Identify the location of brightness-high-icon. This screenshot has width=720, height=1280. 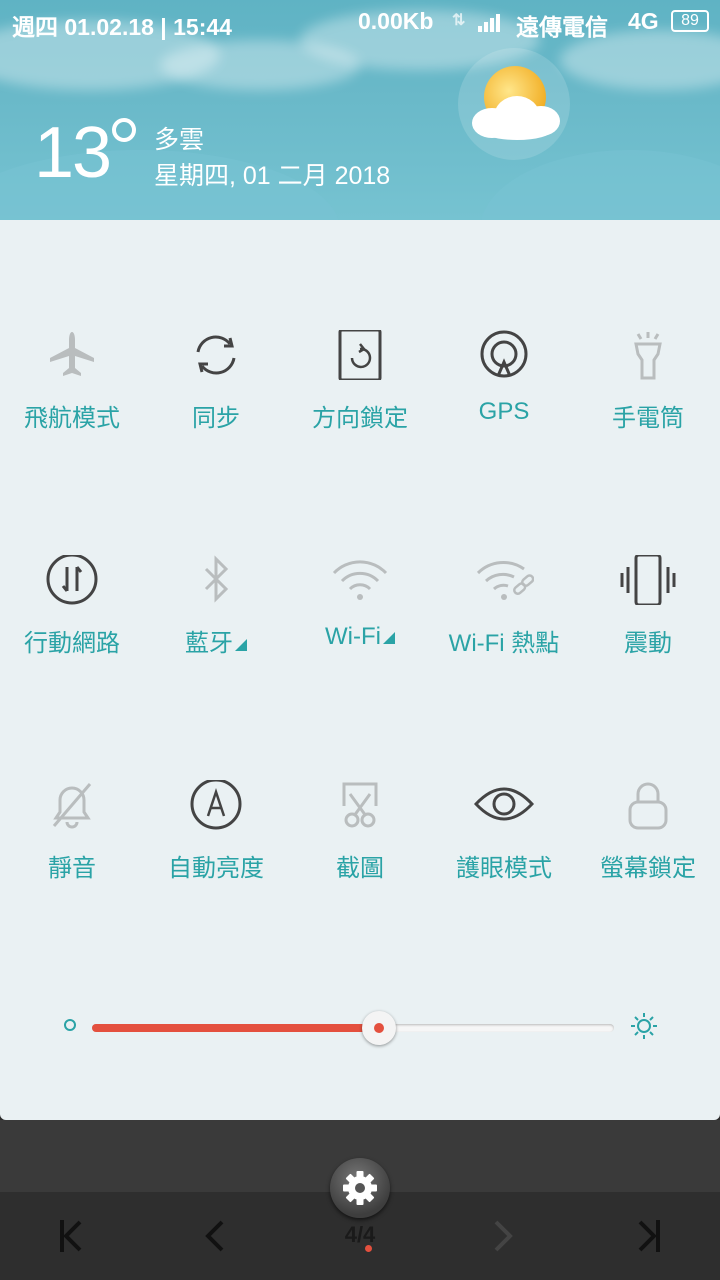
(644, 1026).